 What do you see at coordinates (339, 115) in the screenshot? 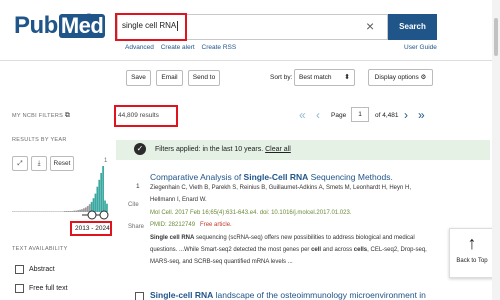
I see `page-label: Page` at bounding box center [339, 115].